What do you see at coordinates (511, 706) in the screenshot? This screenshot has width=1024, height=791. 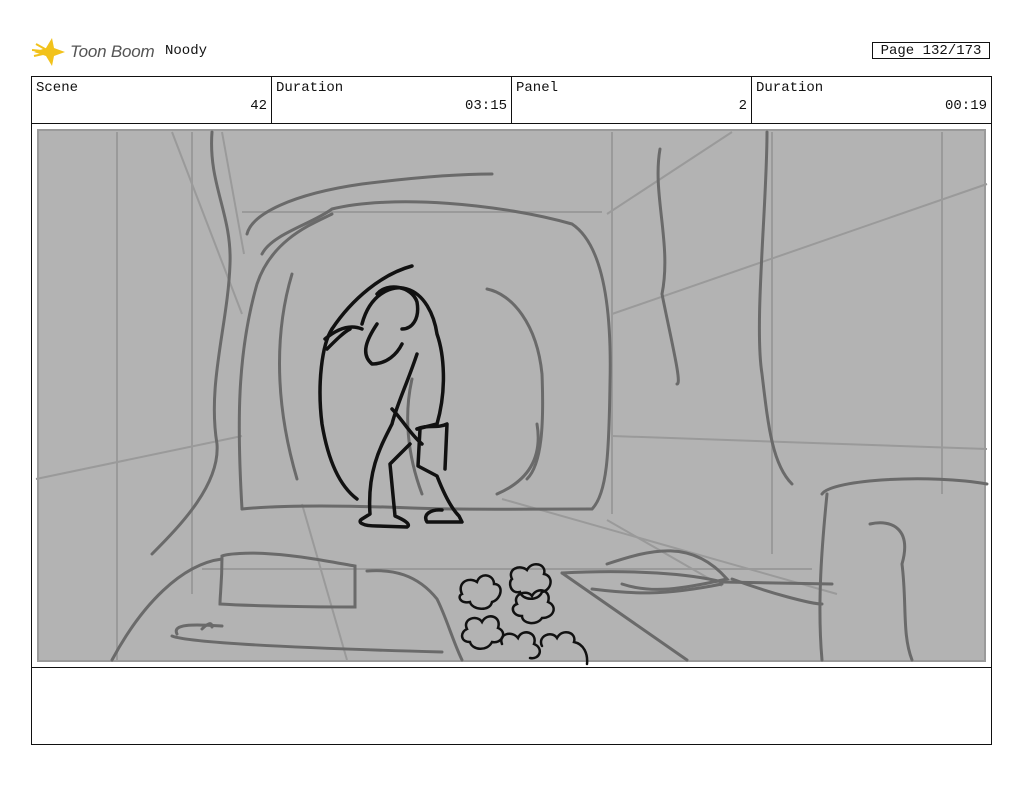 I see `panel-notes` at bounding box center [511, 706].